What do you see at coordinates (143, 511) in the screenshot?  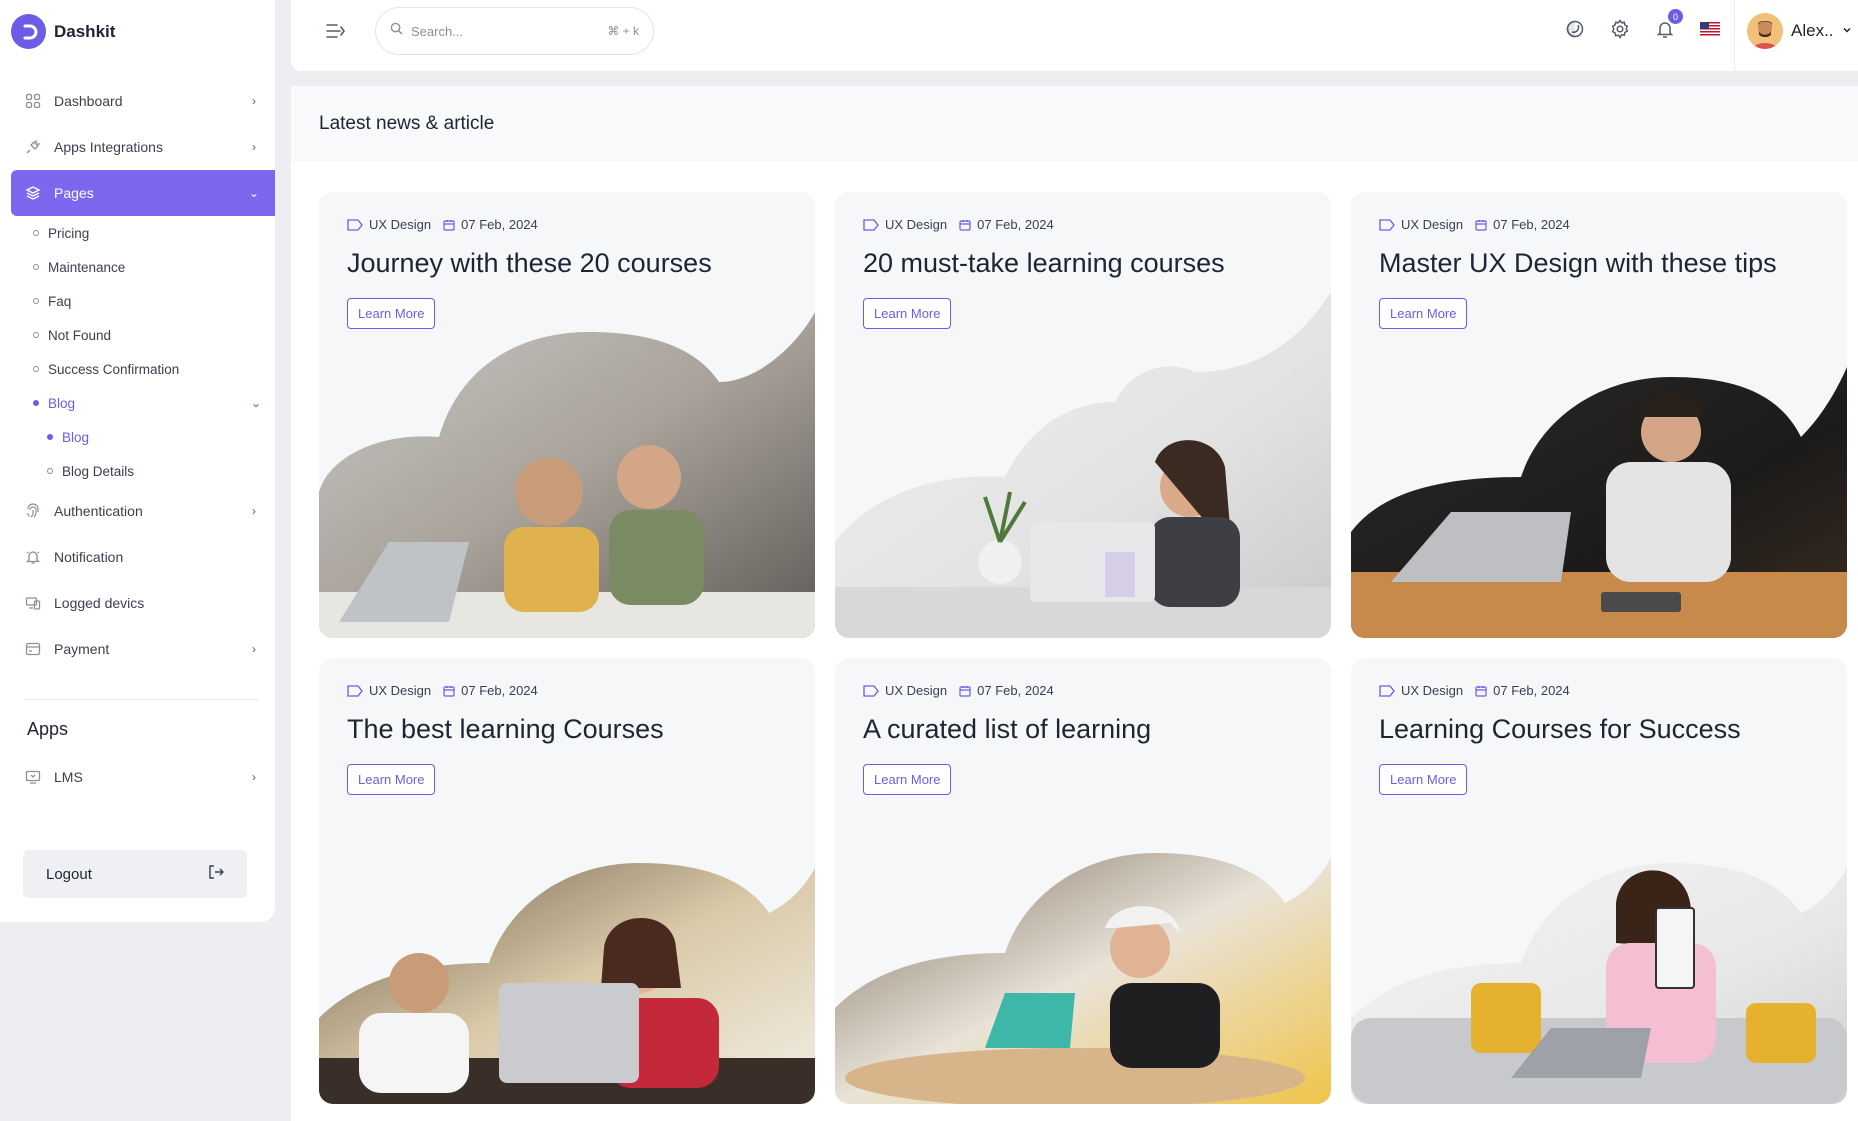 I see `sidebar-item-authentication: Authentication ›` at bounding box center [143, 511].